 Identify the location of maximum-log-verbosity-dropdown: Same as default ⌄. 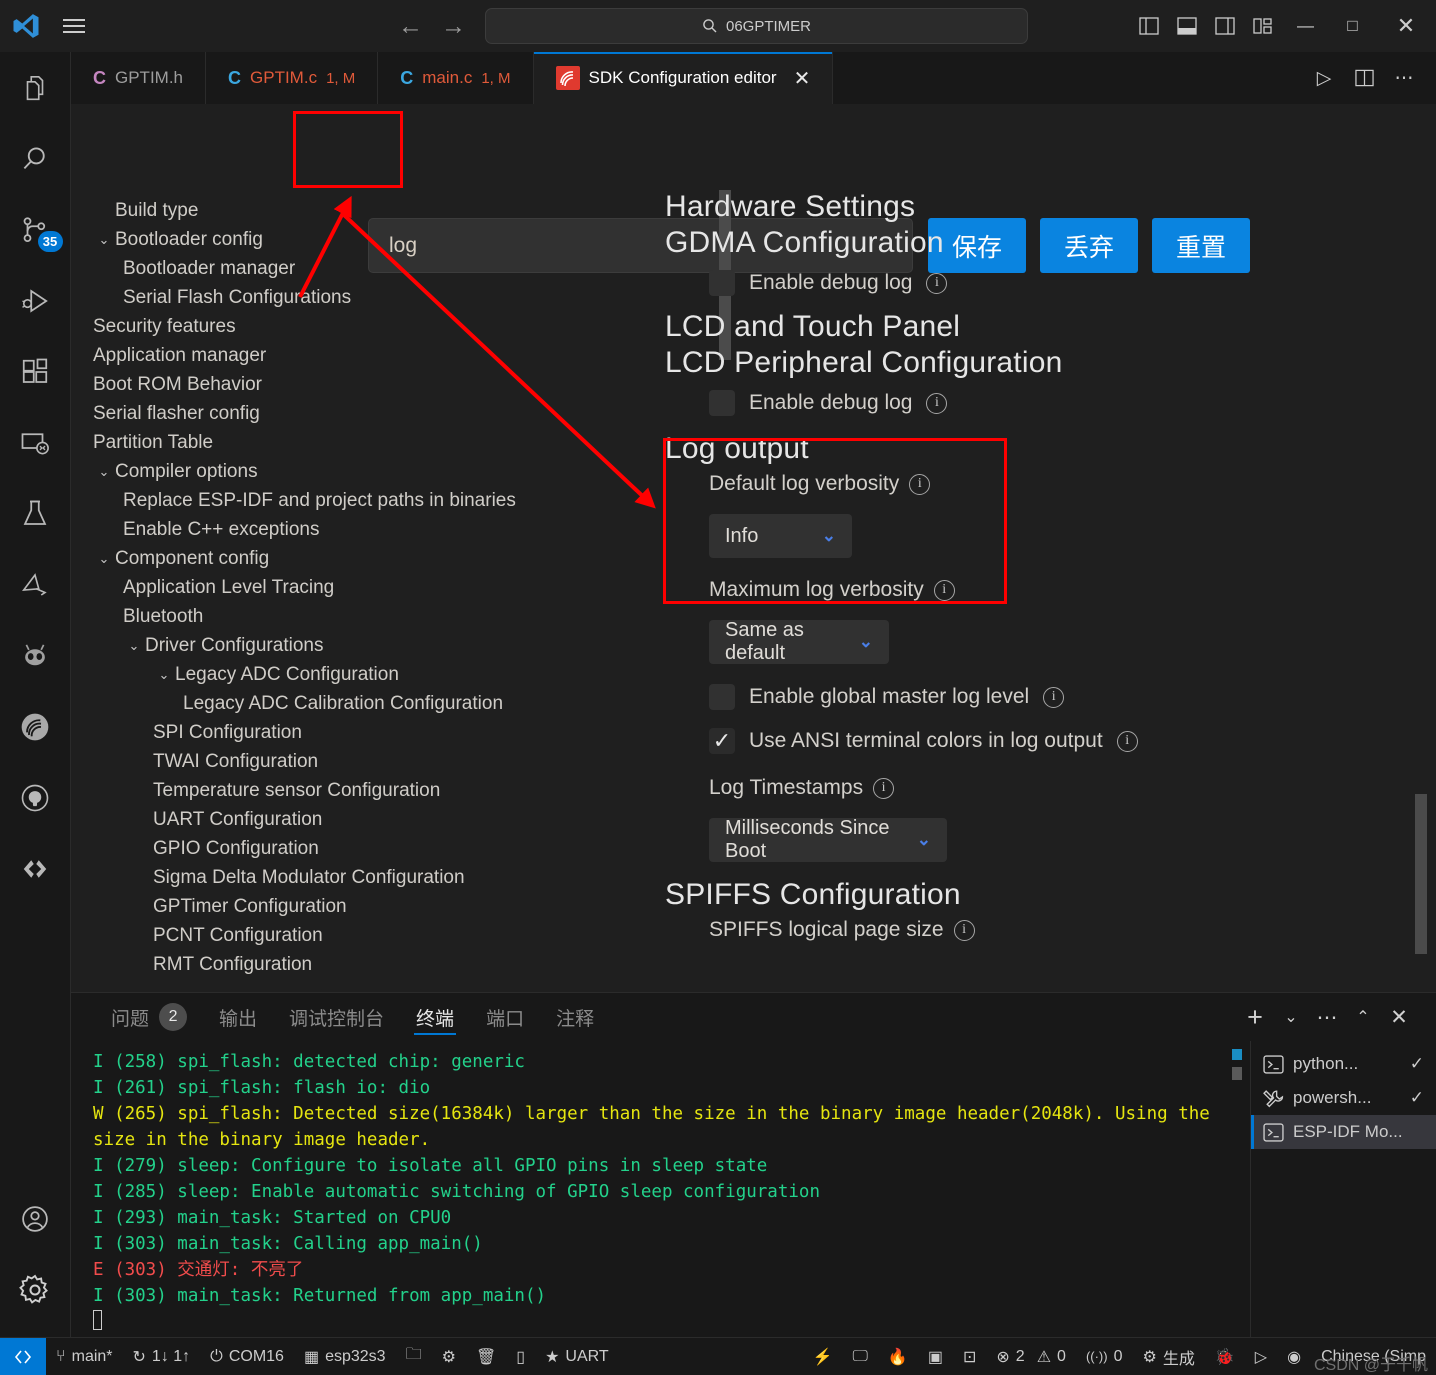
(799, 641).